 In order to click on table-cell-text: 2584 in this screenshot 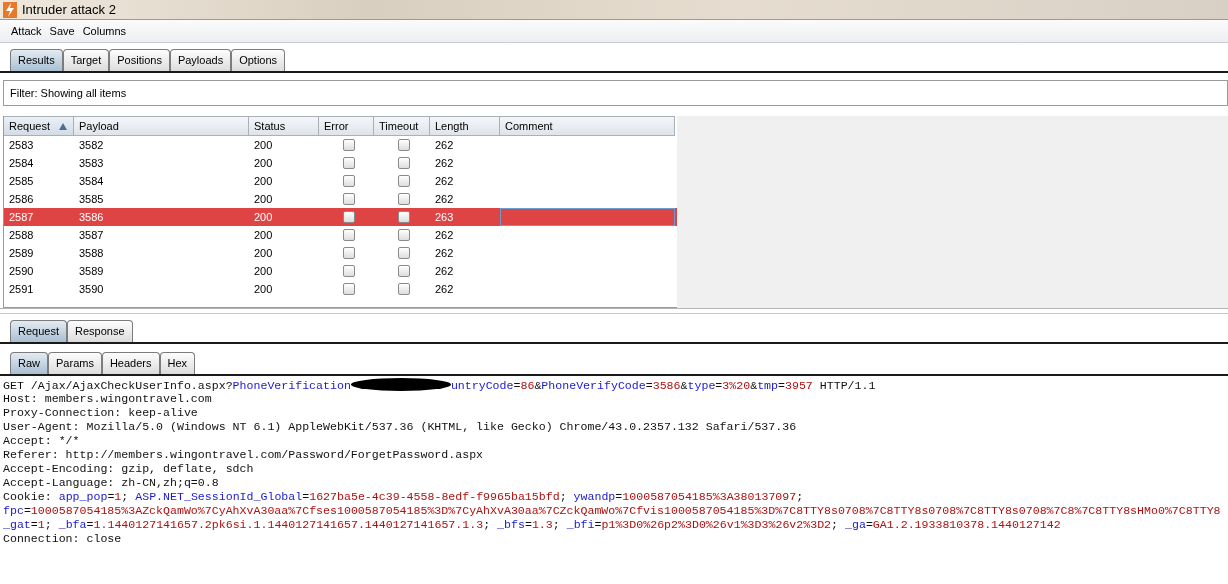, I will do `click(21, 163)`.